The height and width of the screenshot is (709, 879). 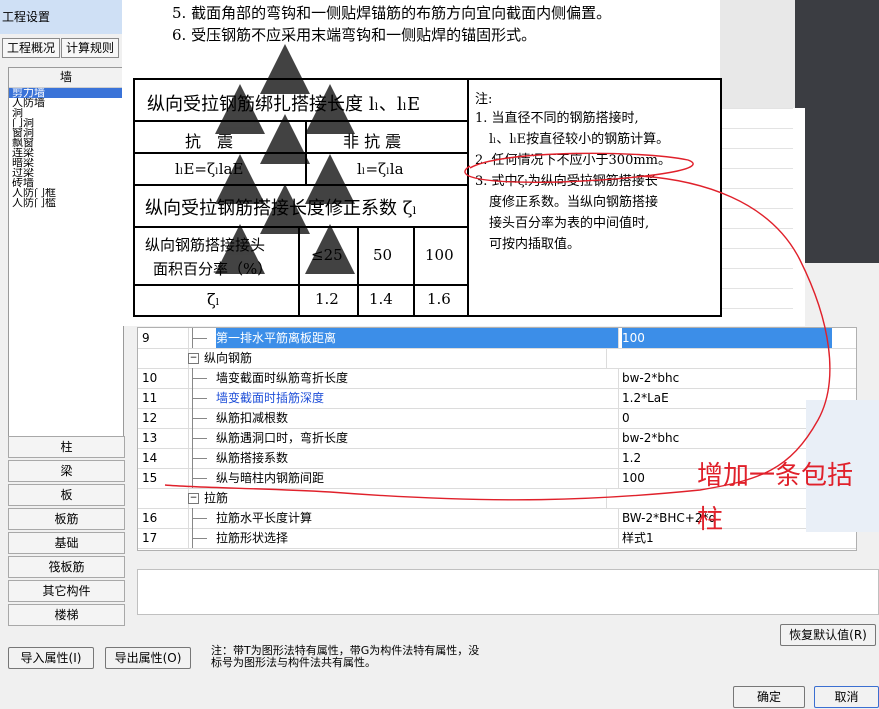 I want to click on component-tree: 墙 剪力墙 人防墙洞门洞 窗洞 飘窗 连梁 暗梁 过梁 砖墙 人防门框 人防门槛, so click(x=66, y=253).